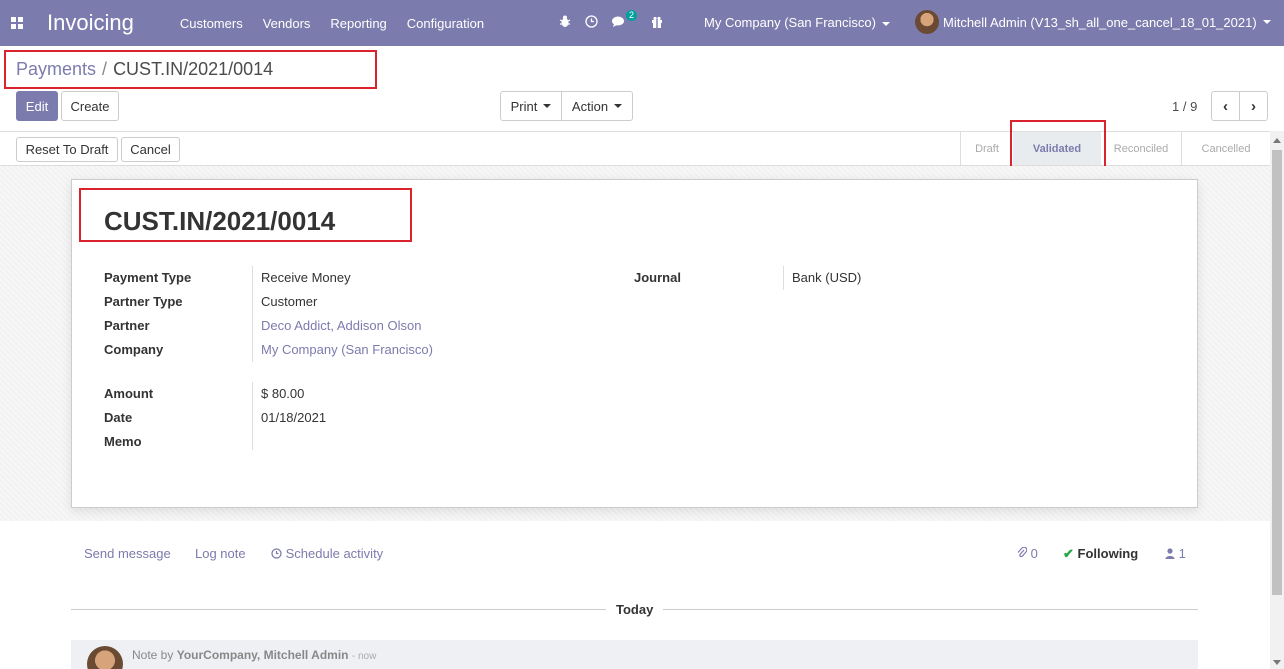 The width and height of the screenshot is (1284, 669). What do you see at coordinates (134, 349) in the screenshot?
I see `company-label: Company` at bounding box center [134, 349].